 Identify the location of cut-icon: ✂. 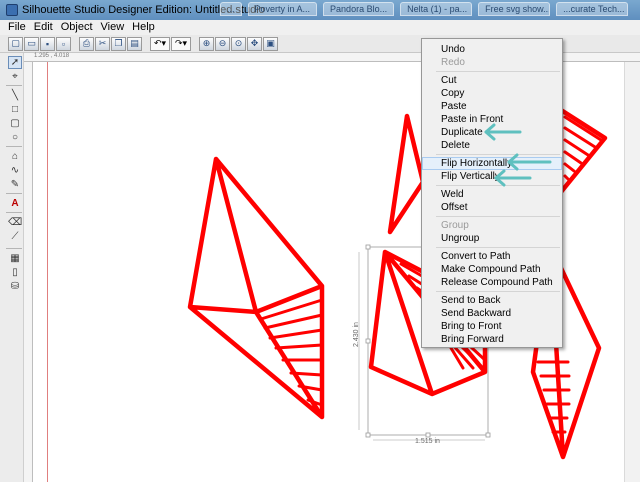
(102, 43).